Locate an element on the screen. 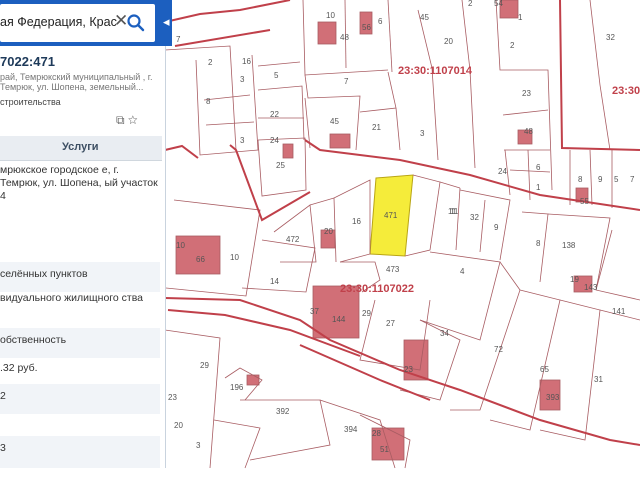 Image resolution: width=640 pixels, height=480 pixels. parcel-label: 65 is located at coordinates (544, 369).